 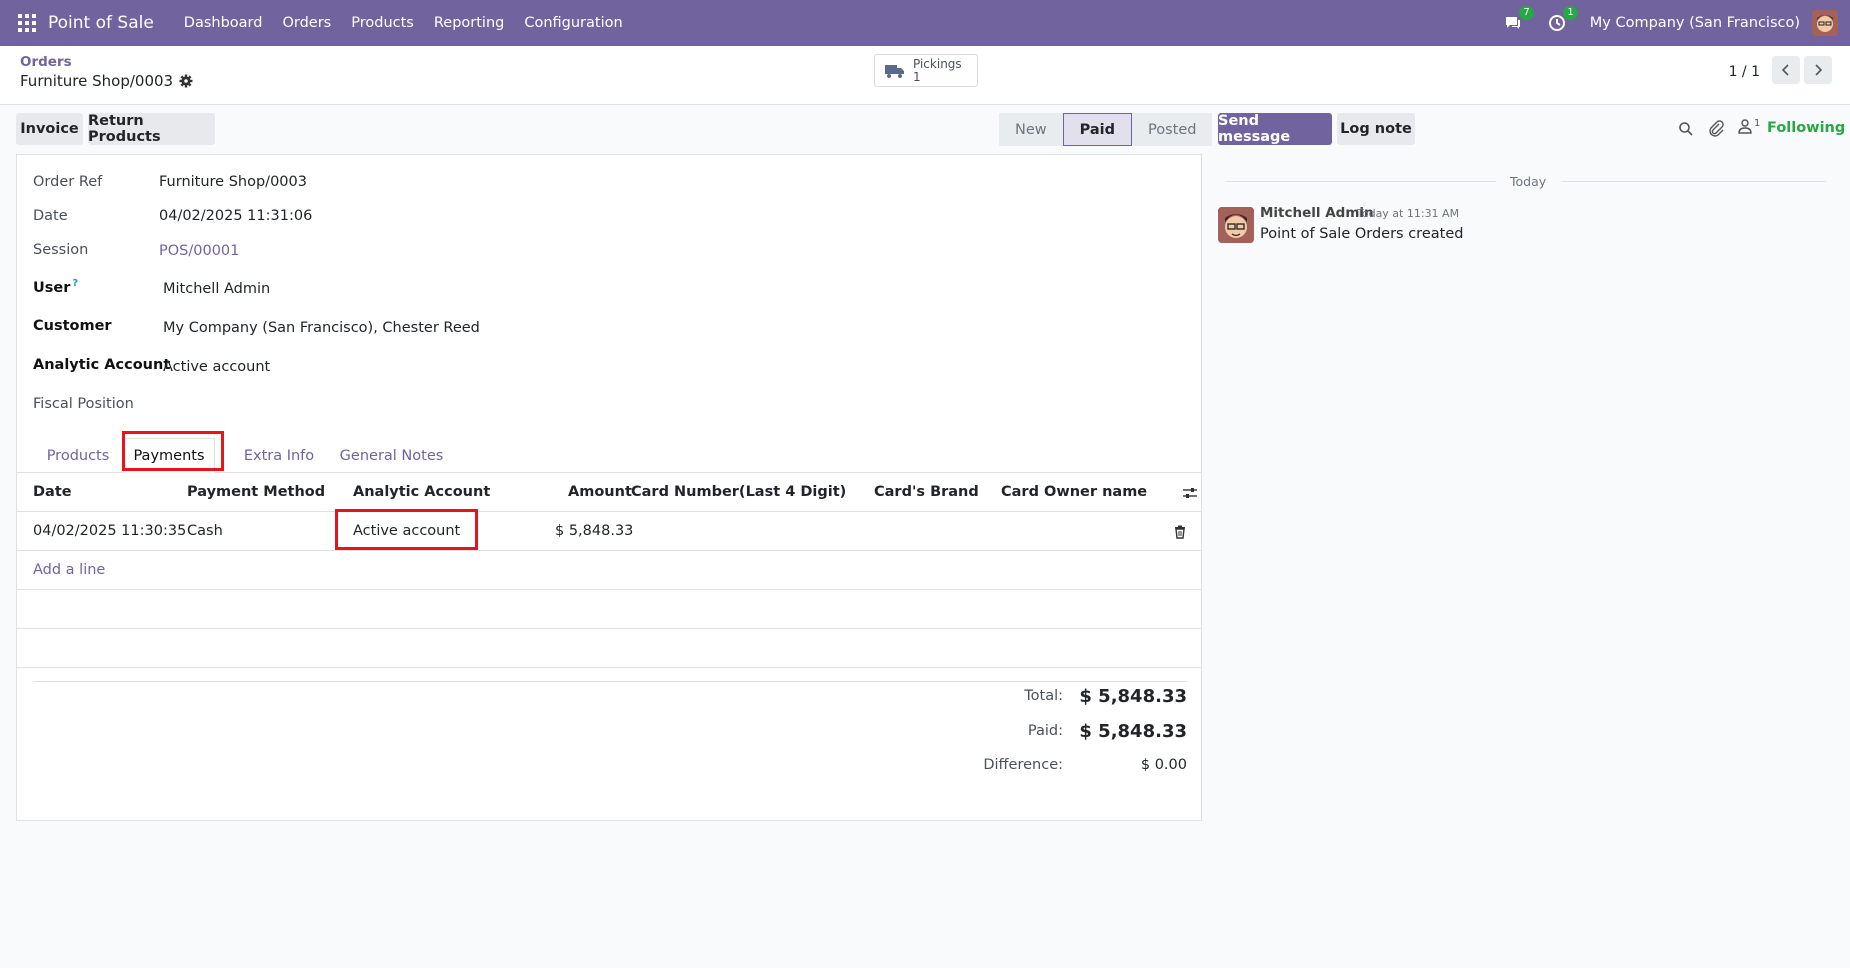 What do you see at coordinates (1361, 181) in the screenshot?
I see `date-divider-left` at bounding box center [1361, 181].